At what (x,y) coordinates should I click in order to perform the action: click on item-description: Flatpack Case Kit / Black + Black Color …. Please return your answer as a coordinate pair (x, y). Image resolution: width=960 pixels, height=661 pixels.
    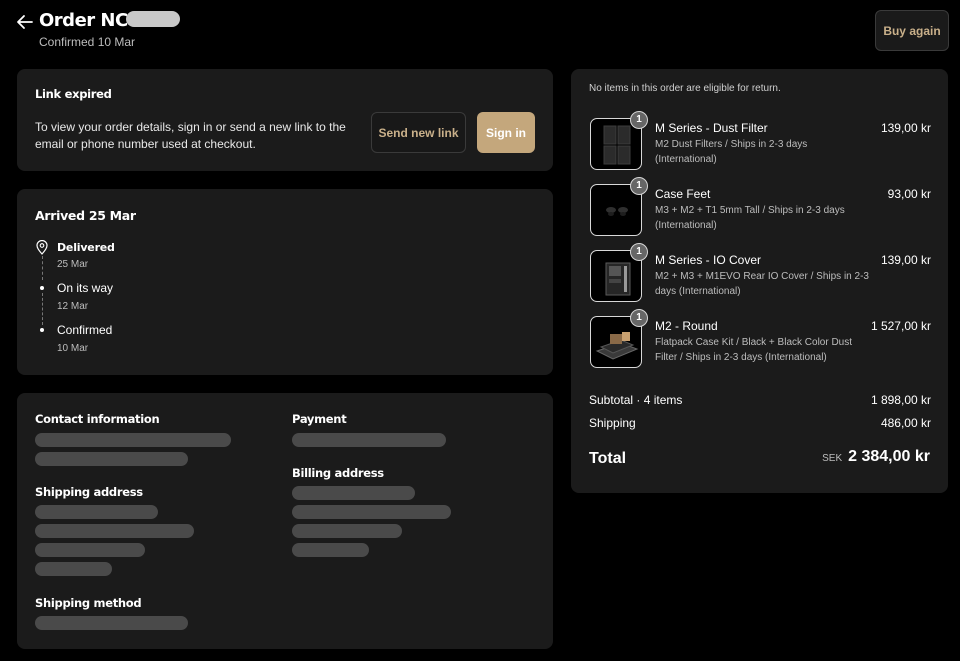
    Looking at the image, I should click on (754, 350).